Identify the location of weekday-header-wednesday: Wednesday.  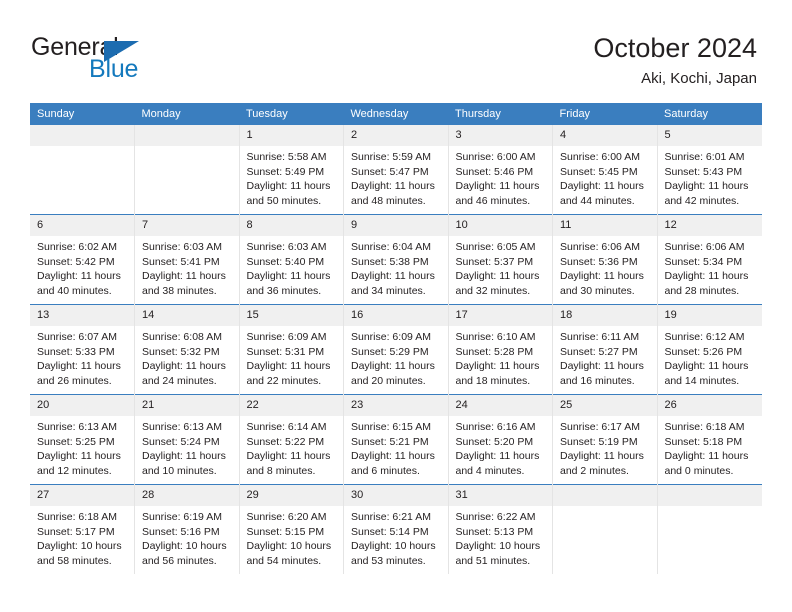
(395, 114).